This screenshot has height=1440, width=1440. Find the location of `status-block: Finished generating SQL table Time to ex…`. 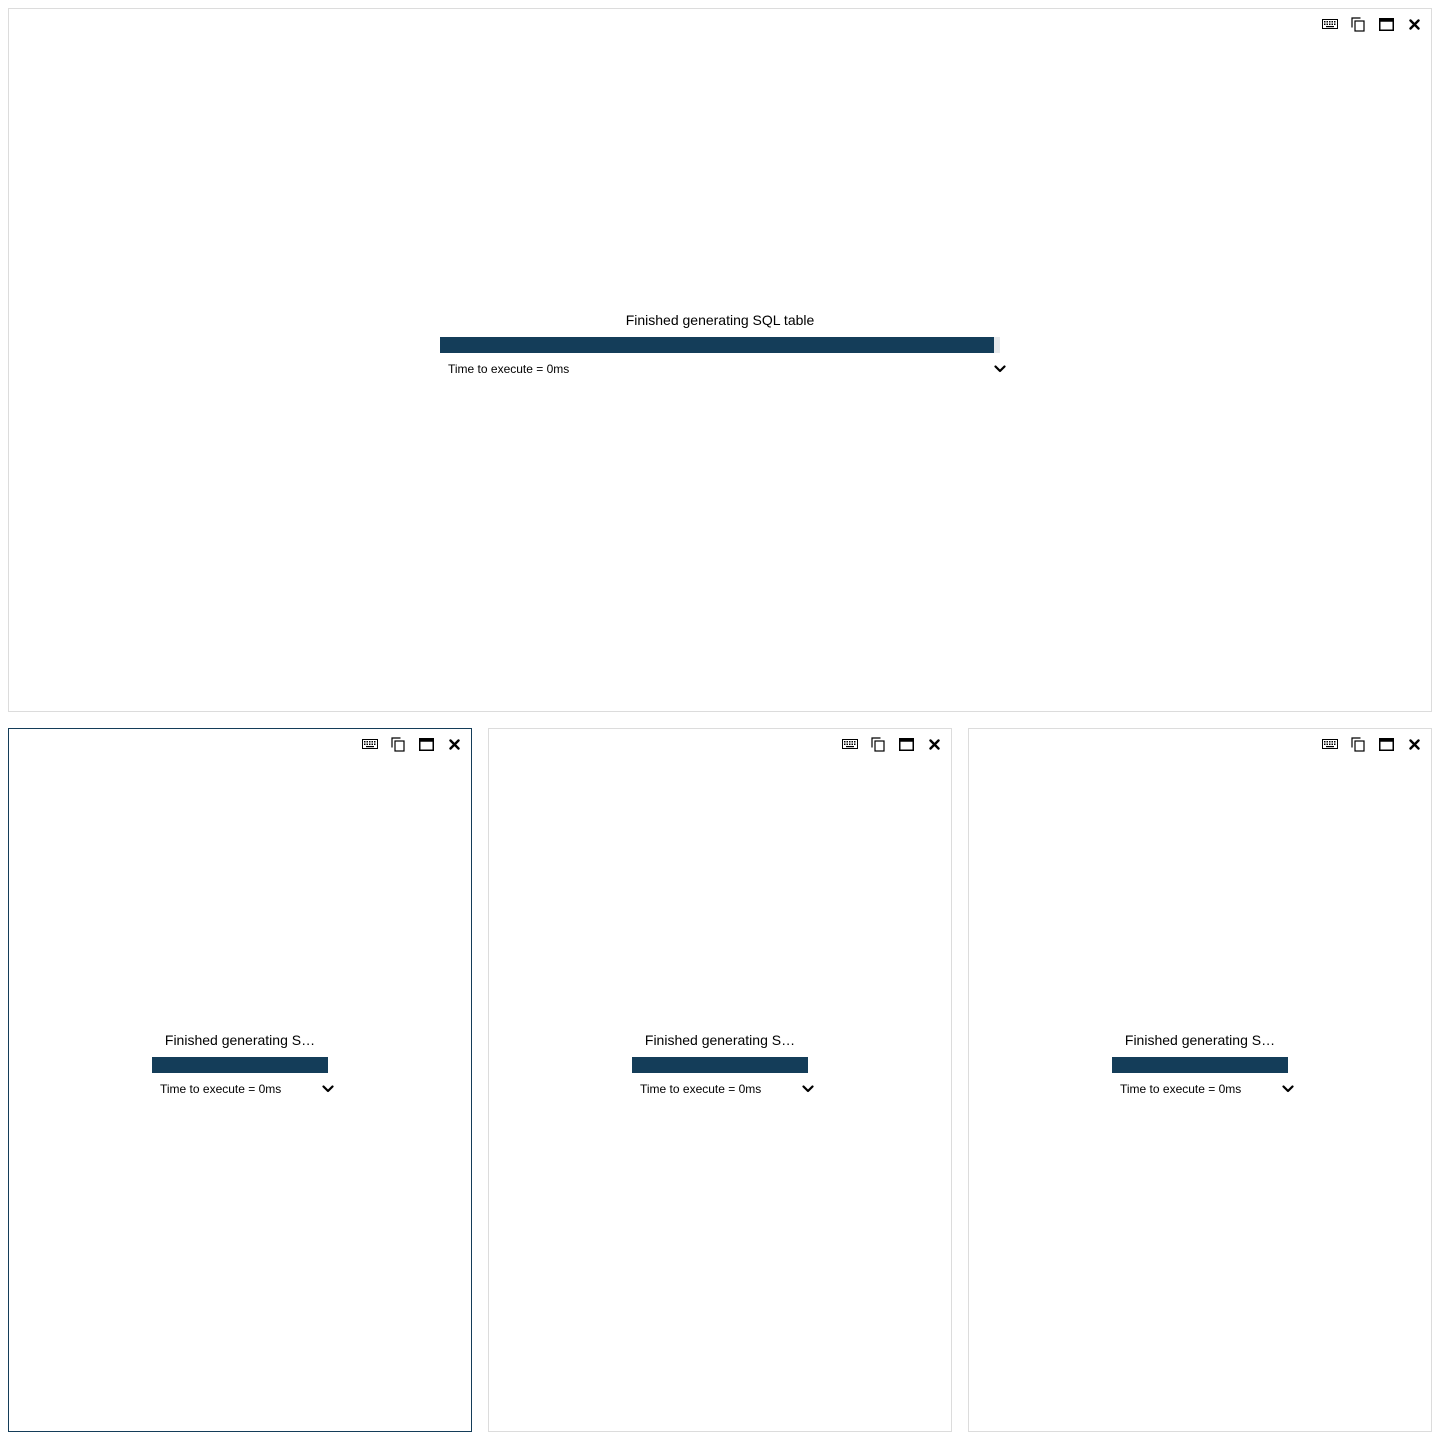

status-block: Finished generating SQL table Time to ex… is located at coordinates (723, 344).